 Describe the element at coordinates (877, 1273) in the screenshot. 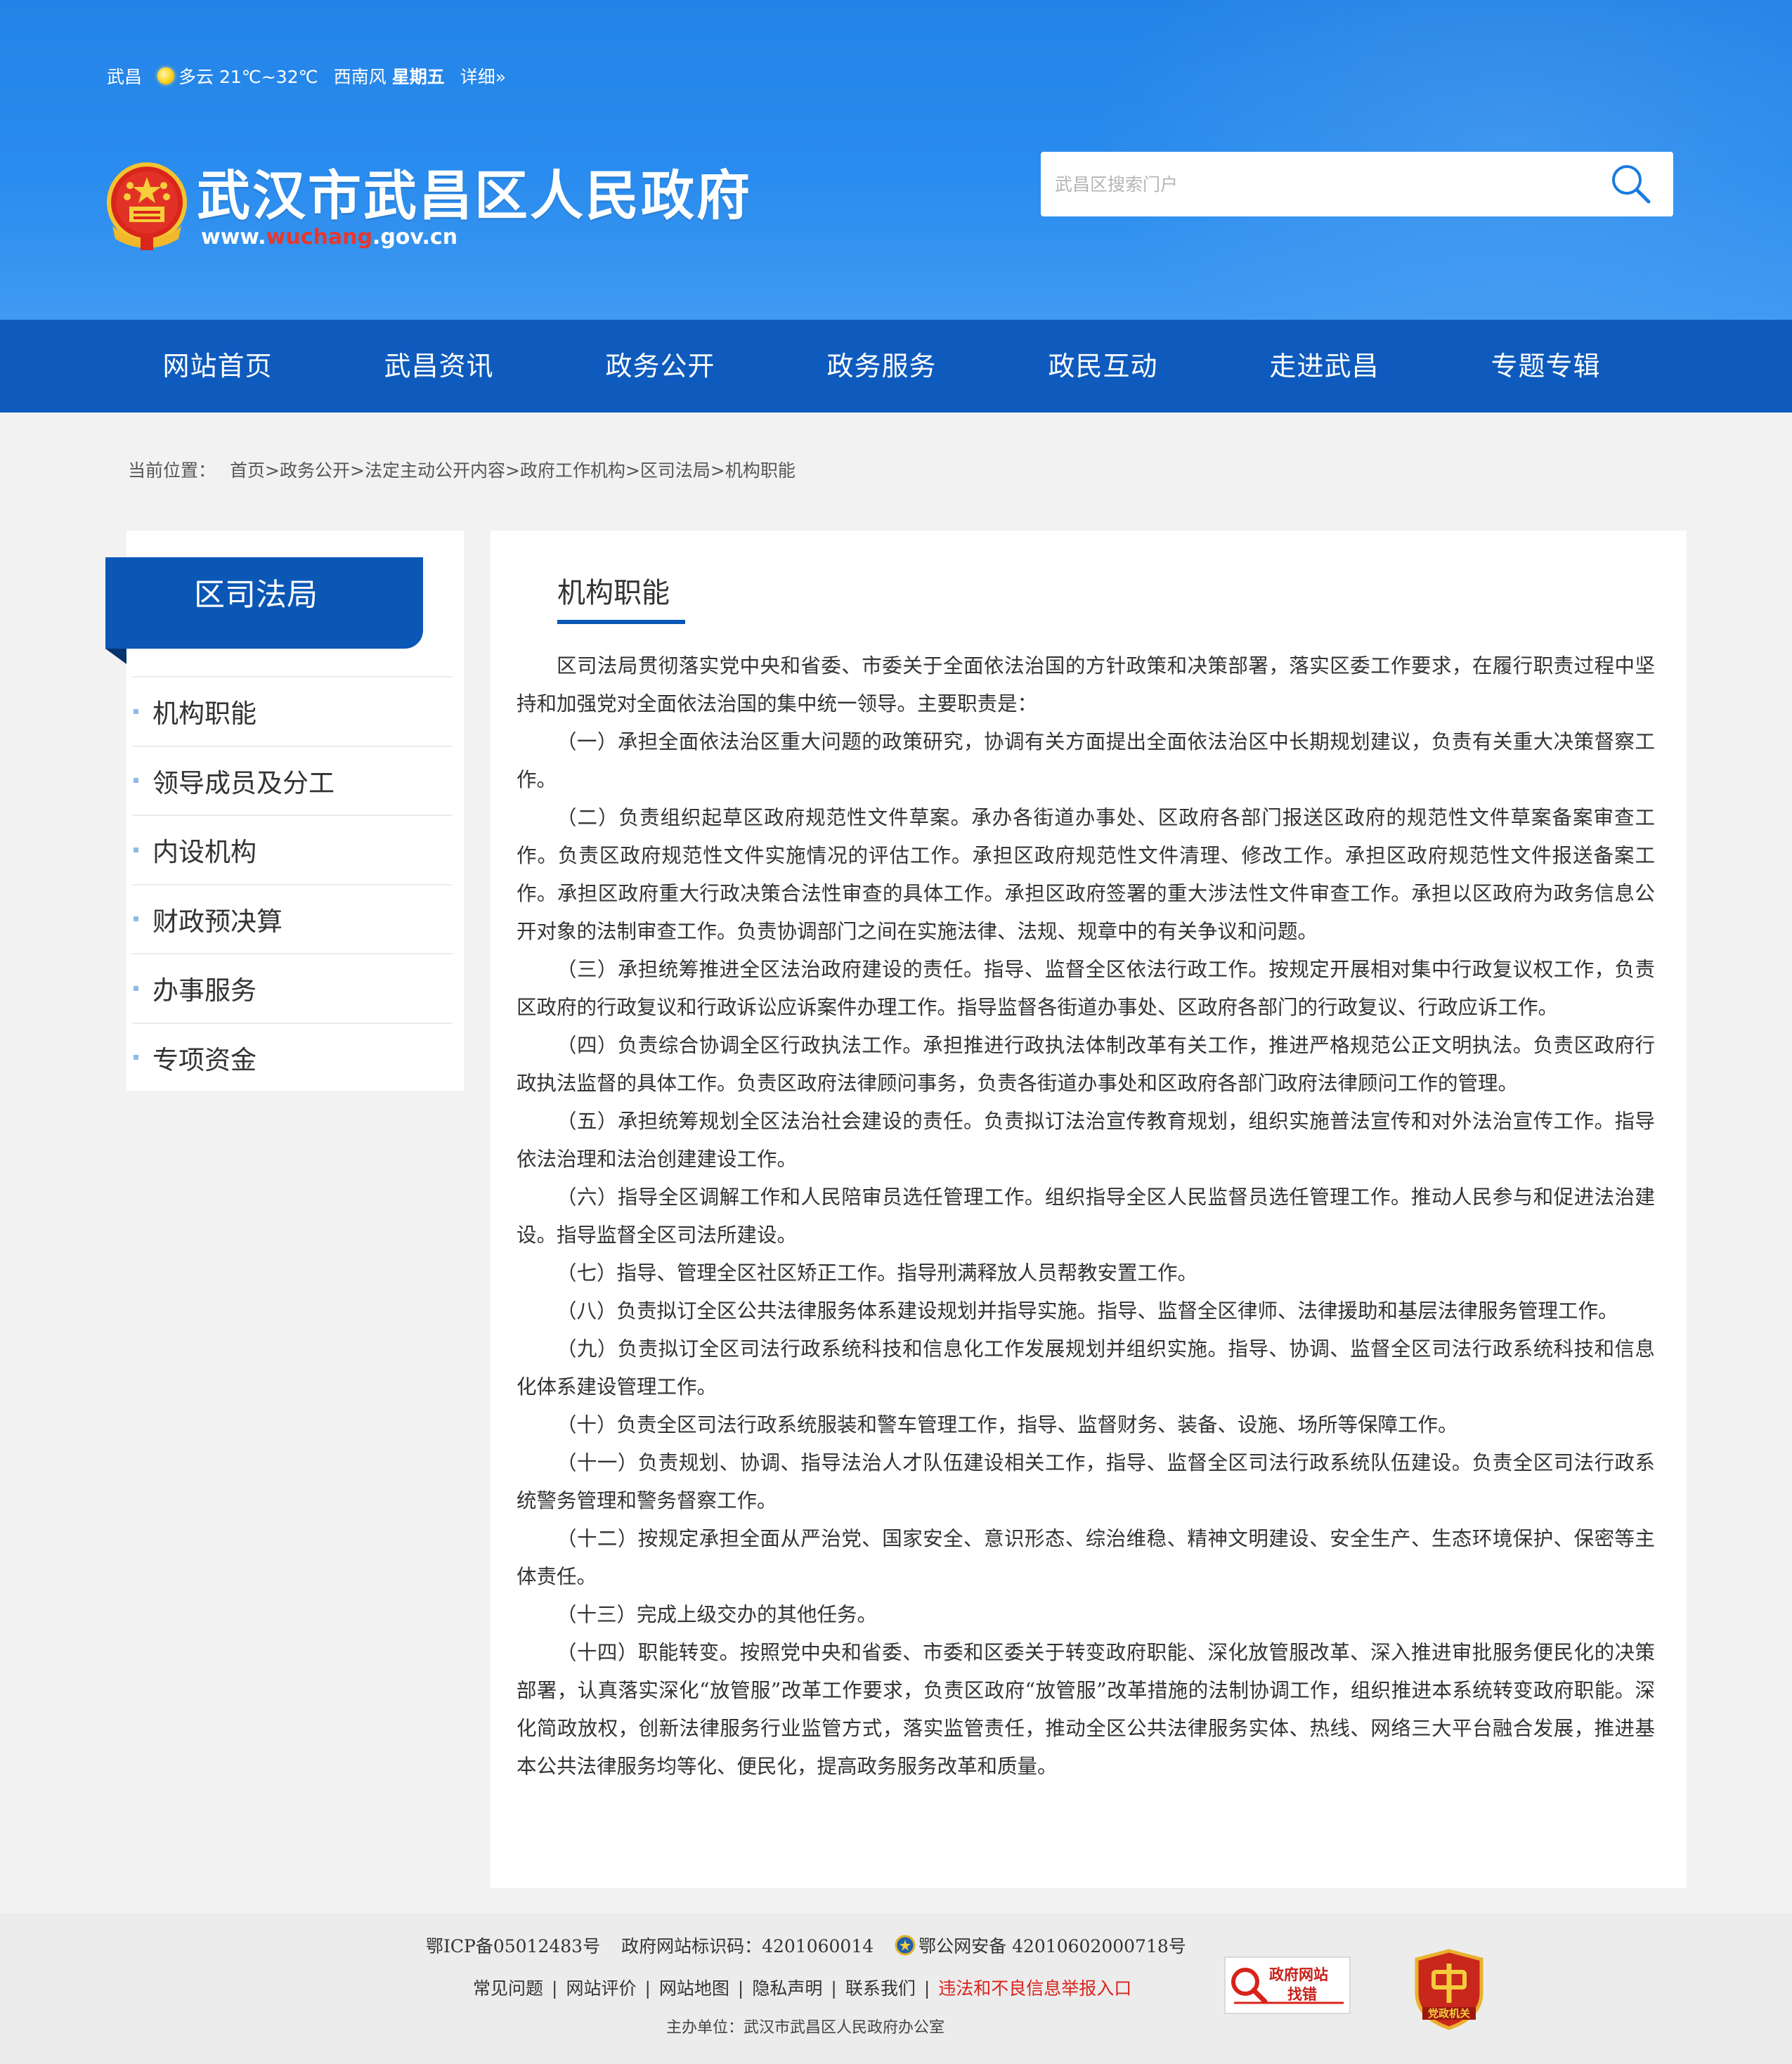

I see `article-paragraph: （七）指导、管理全区社区矫正工作。指导刑满释放人员帮教安置工作。` at that location.